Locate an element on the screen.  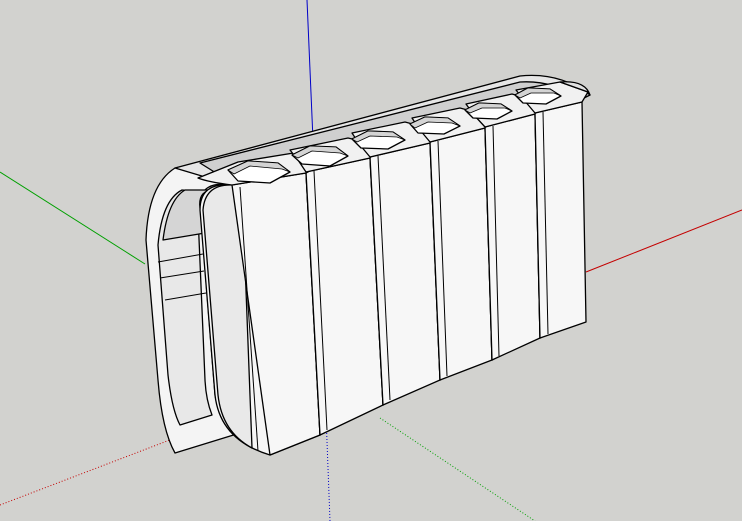
red-axis-positive is located at coordinates (663, 241).